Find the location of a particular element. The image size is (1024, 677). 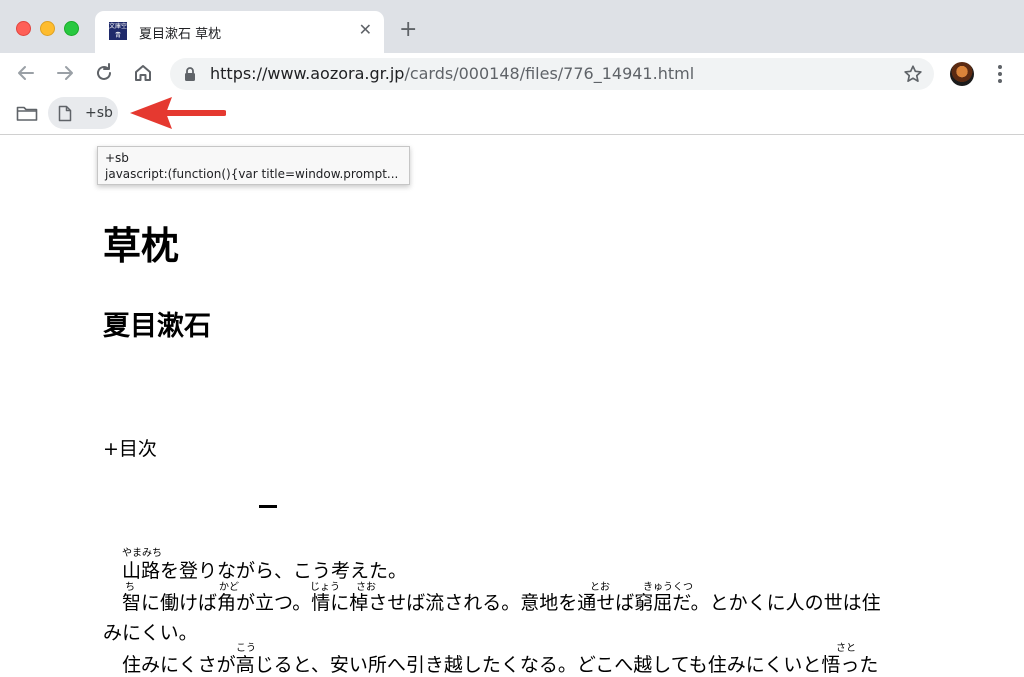

reload-icon is located at coordinates (104, 73).